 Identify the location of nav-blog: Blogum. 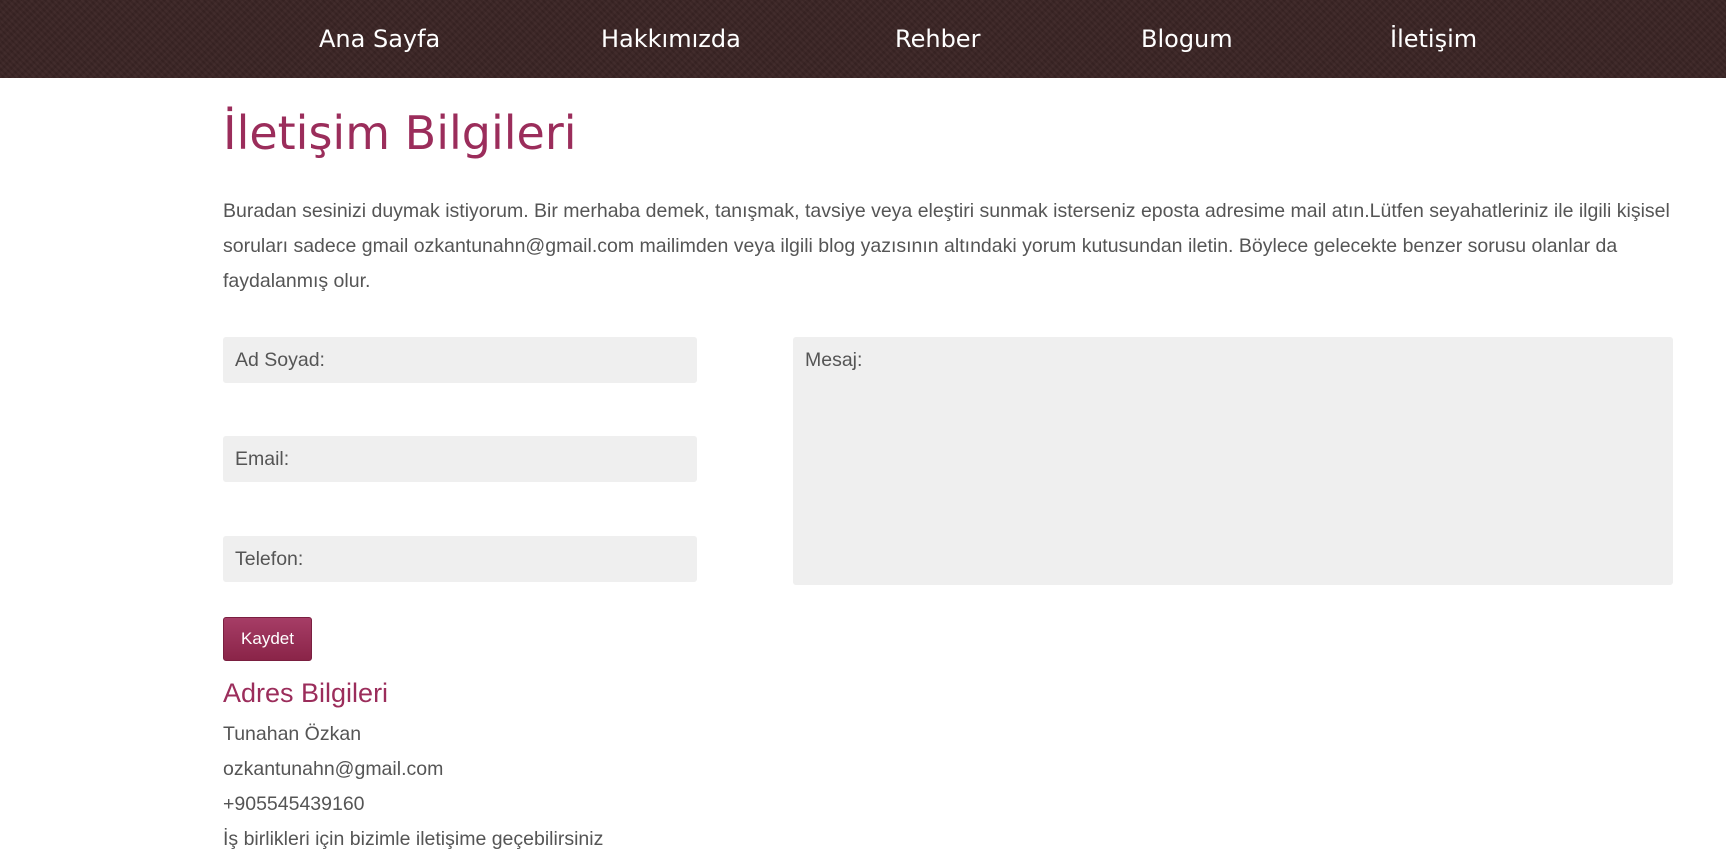
(1187, 39).